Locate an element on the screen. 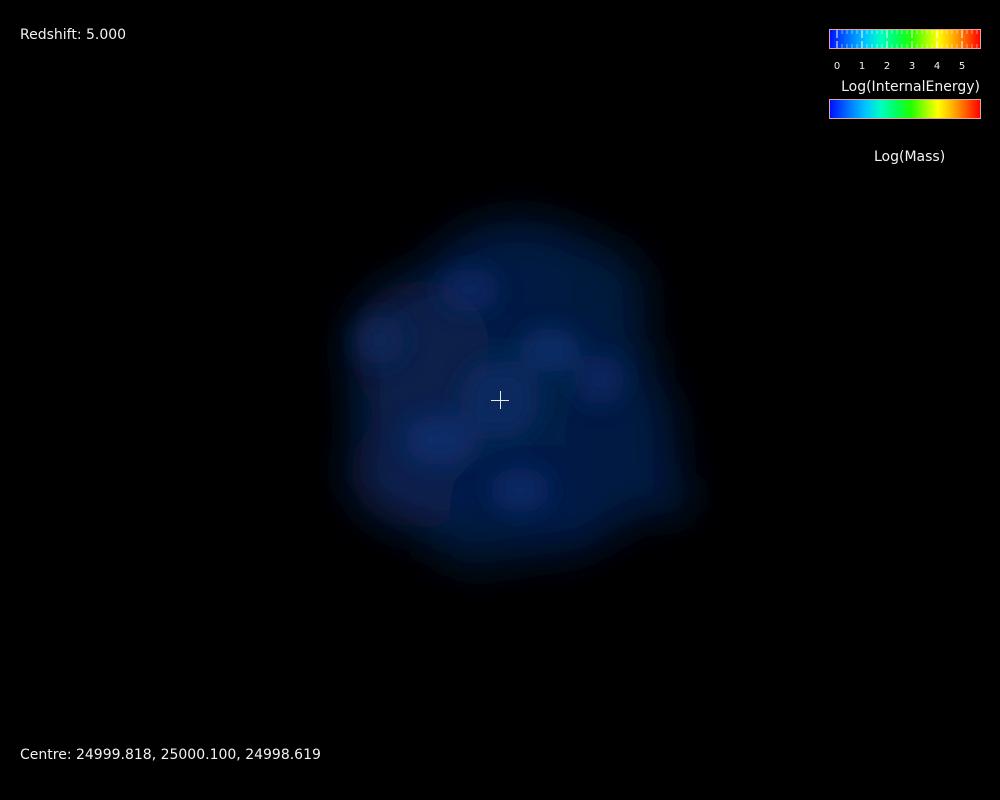  mass-colorbar is located at coordinates (905, 109).